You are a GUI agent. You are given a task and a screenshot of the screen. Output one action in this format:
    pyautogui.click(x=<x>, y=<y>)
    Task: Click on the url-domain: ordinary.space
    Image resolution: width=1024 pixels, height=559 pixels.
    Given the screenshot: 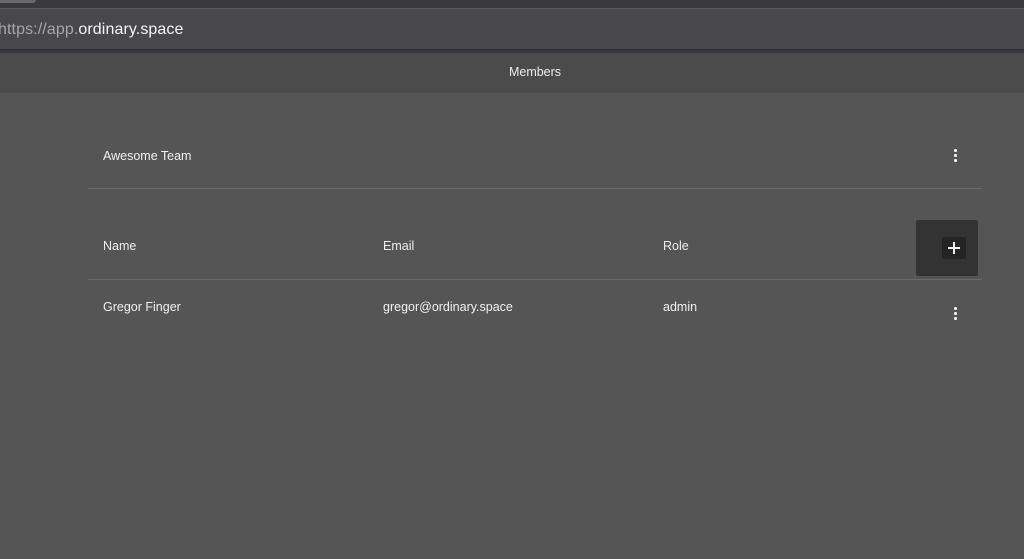 What is the action you would take?
    pyautogui.click(x=131, y=29)
    